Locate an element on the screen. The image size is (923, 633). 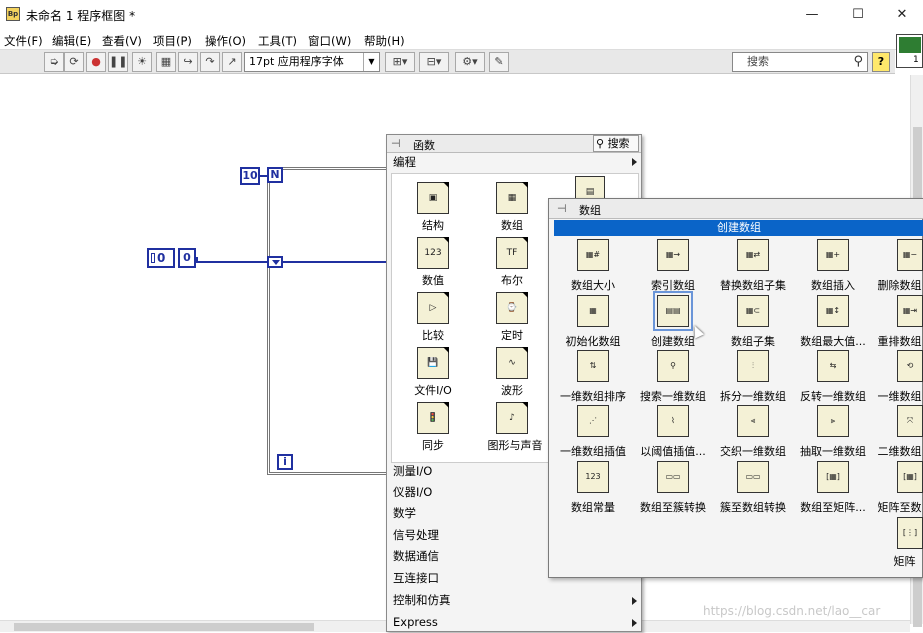
highlight-execution-icon: ☀ is located at coordinates (142, 62).